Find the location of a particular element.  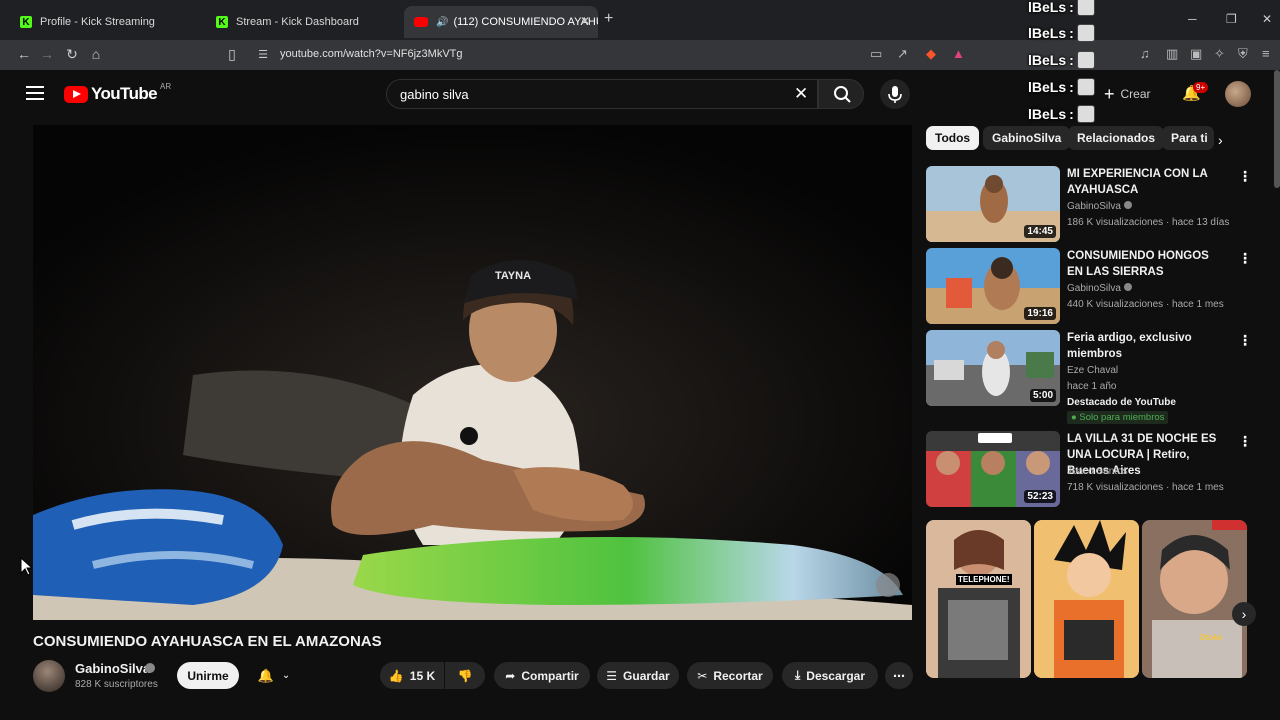

site-info-icon: ☰ is located at coordinates (263, 54).